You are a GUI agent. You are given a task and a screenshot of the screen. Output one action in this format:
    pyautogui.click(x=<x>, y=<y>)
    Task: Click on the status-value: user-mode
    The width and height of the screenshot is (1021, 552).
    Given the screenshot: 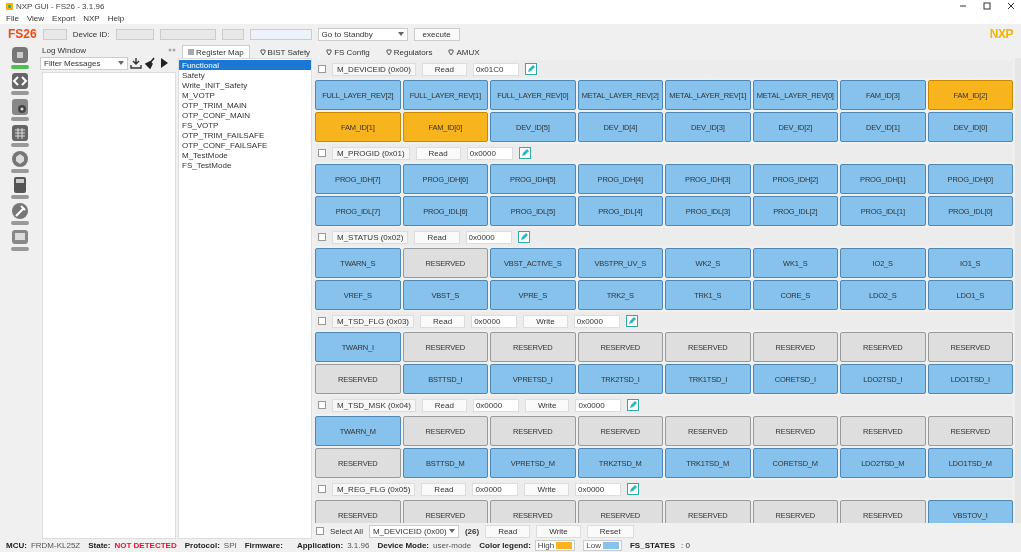 What is the action you would take?
    pyautogui.click(x=452, y=545)
    